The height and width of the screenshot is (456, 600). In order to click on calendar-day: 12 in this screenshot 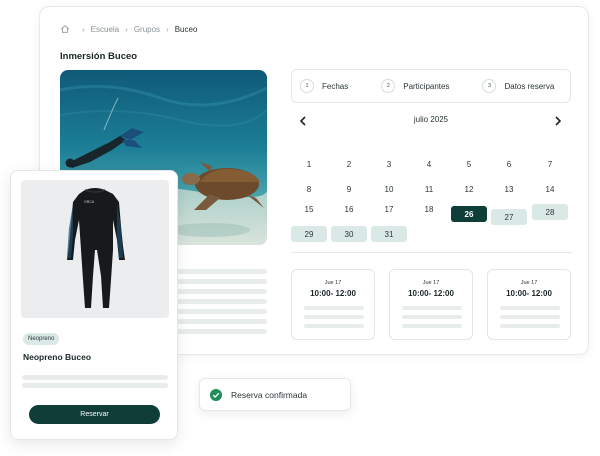, I will do `click(469, 189)`.